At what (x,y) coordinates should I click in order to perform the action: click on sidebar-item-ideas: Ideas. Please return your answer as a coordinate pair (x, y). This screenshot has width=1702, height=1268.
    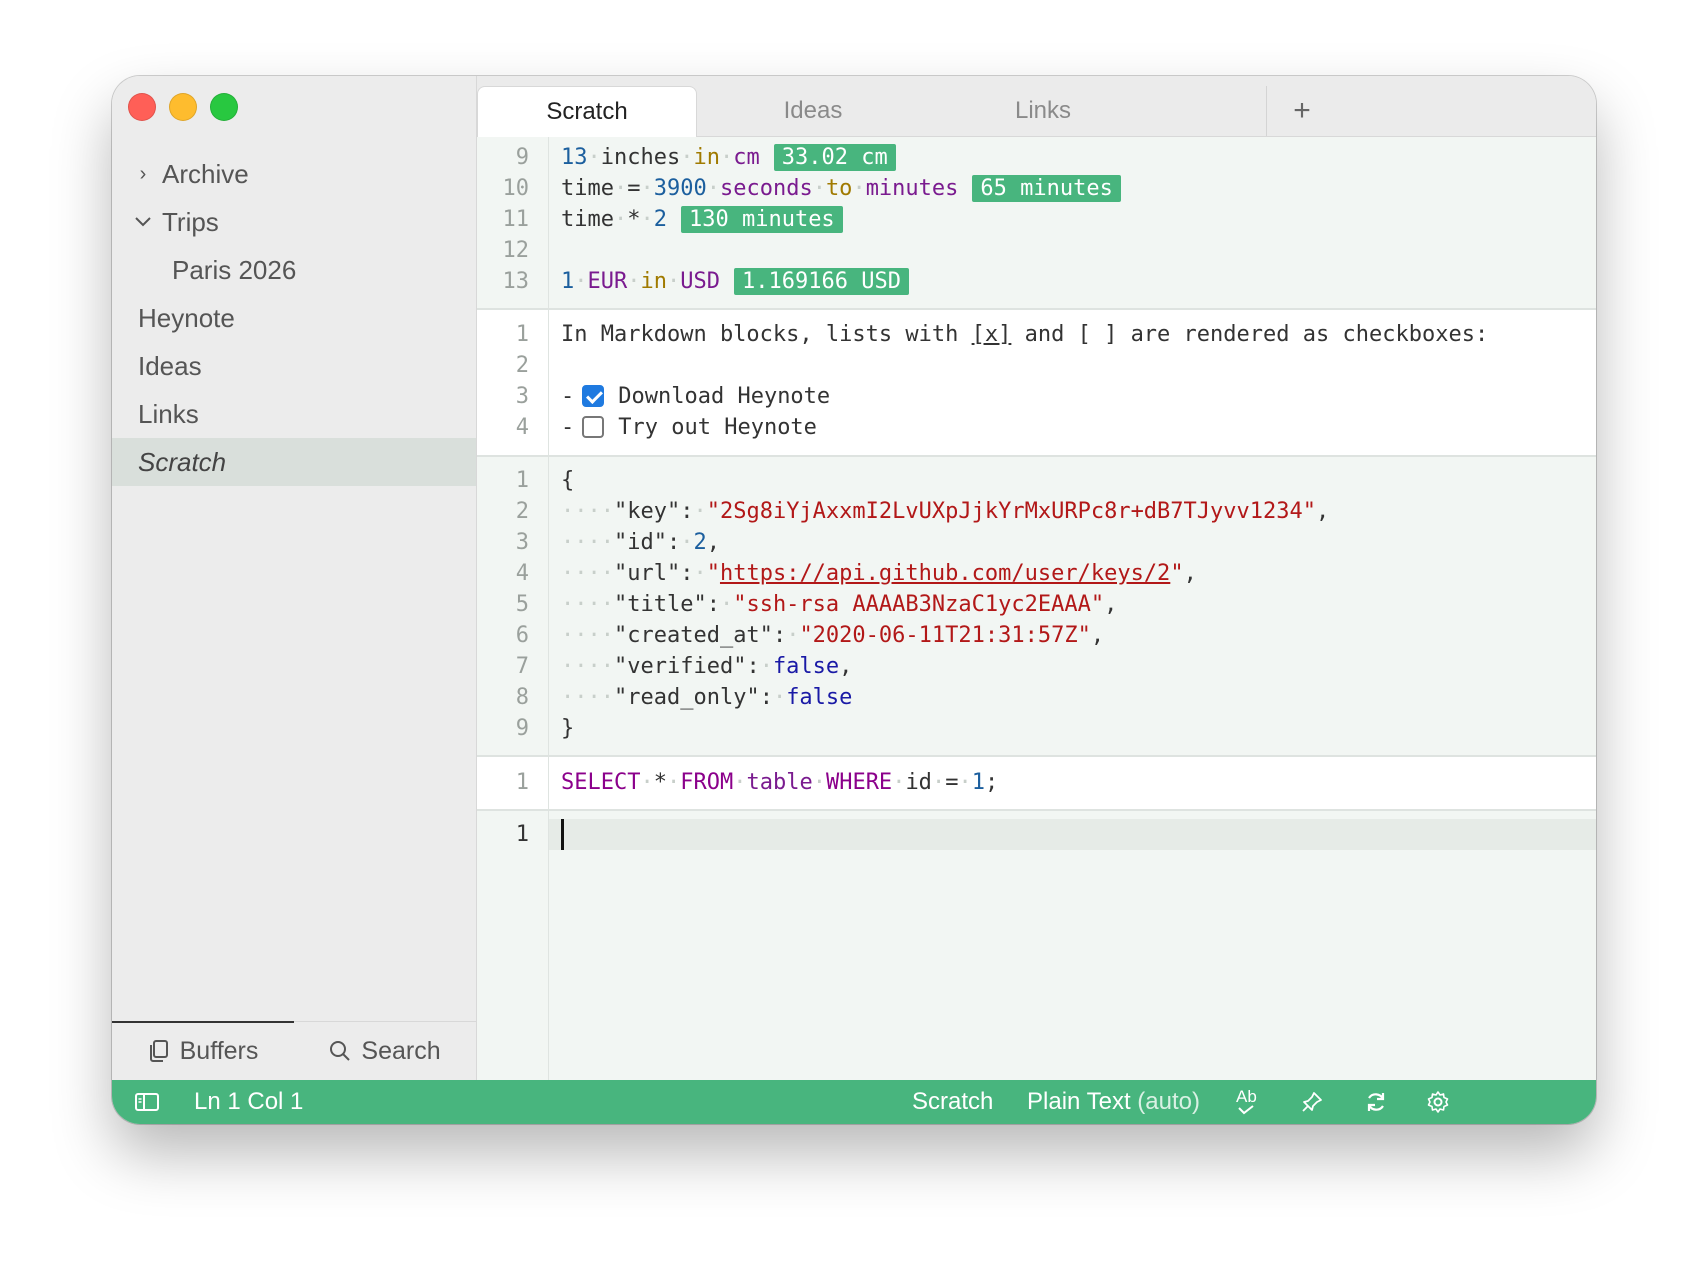
    Looking at the image, I should click on (294, 366).